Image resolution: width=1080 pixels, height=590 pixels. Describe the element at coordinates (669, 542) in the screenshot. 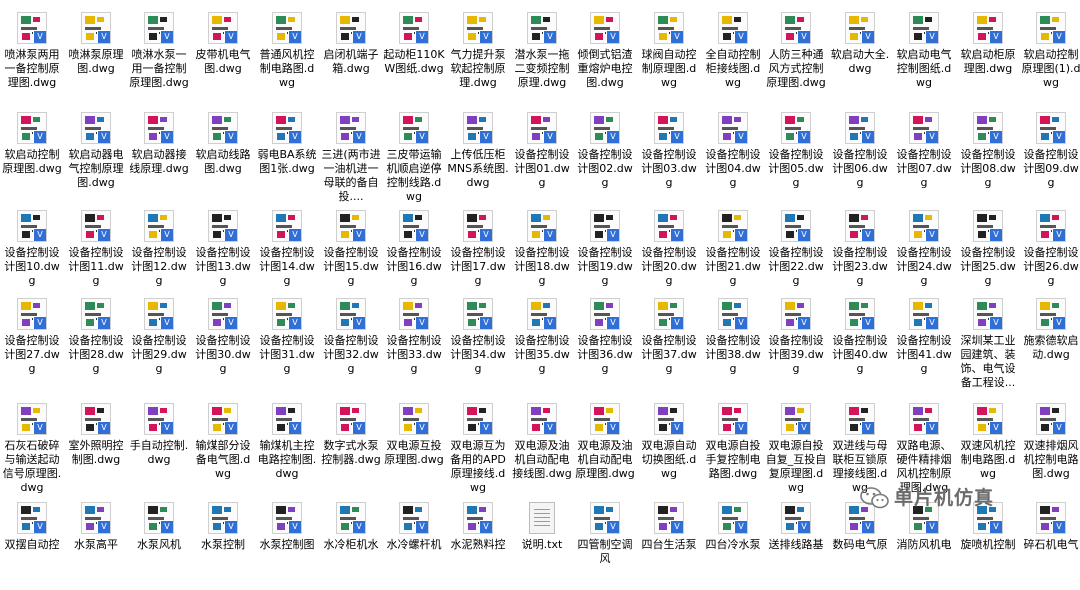

I see `file-item: Ⅴ 四台生活泵` at that location.